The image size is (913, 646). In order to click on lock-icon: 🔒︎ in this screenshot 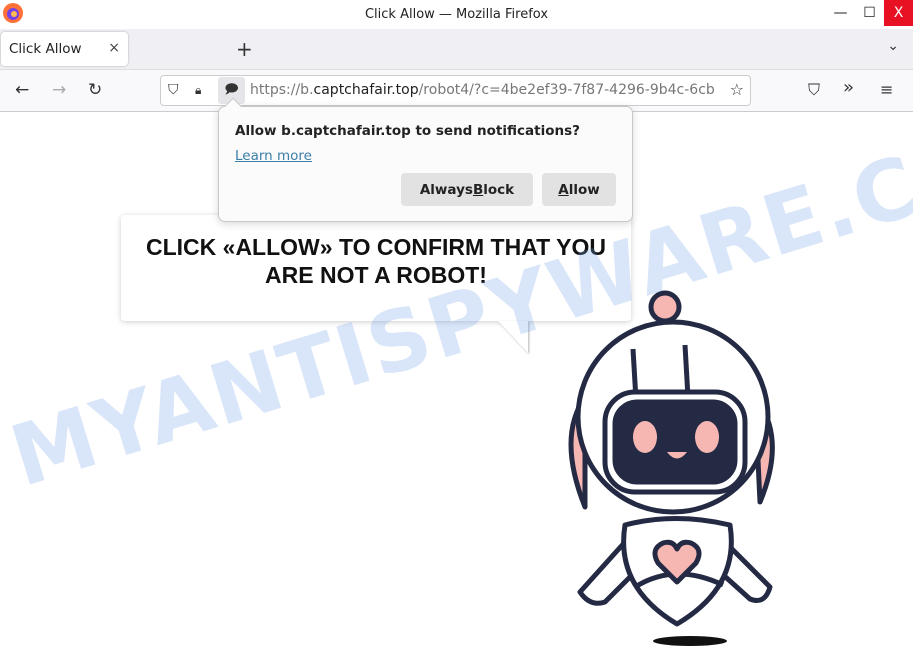, I will do `click(198, 90)`.